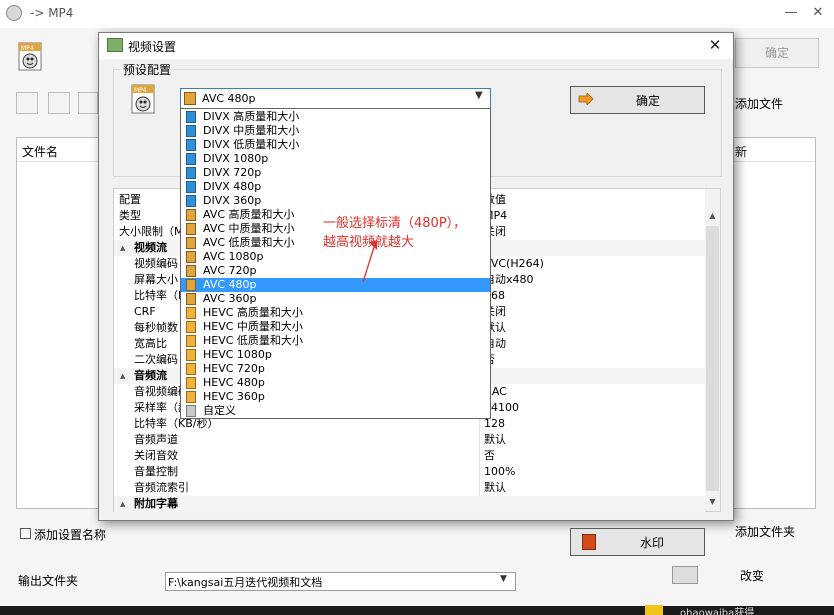 The width and height of the screenshot is (834, 615). What do you see at coordinates (741, 151) in the screenshot?
I see `column-right: 新` at bounding box center [741, 151].